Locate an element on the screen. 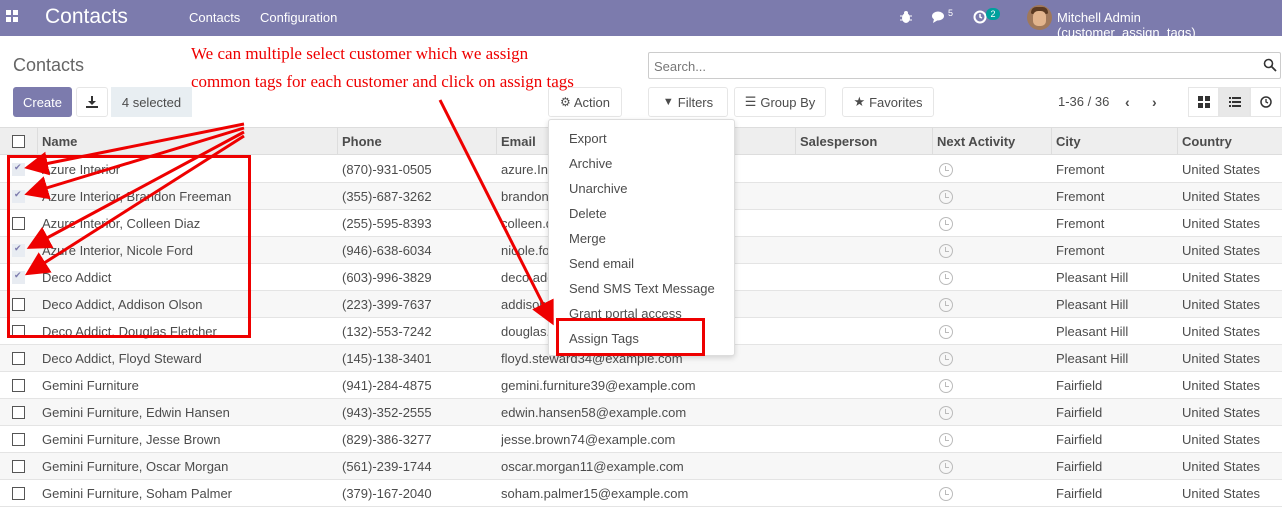  arrow-to-assign-tags is located at coordinates (496, 212).